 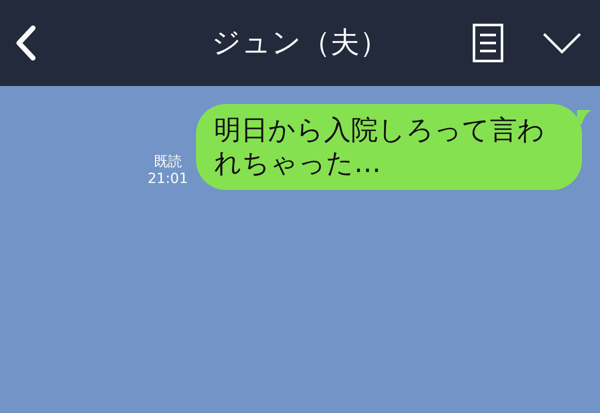 I want to click on read-receipt: 既読, so click(x=168, y=162).